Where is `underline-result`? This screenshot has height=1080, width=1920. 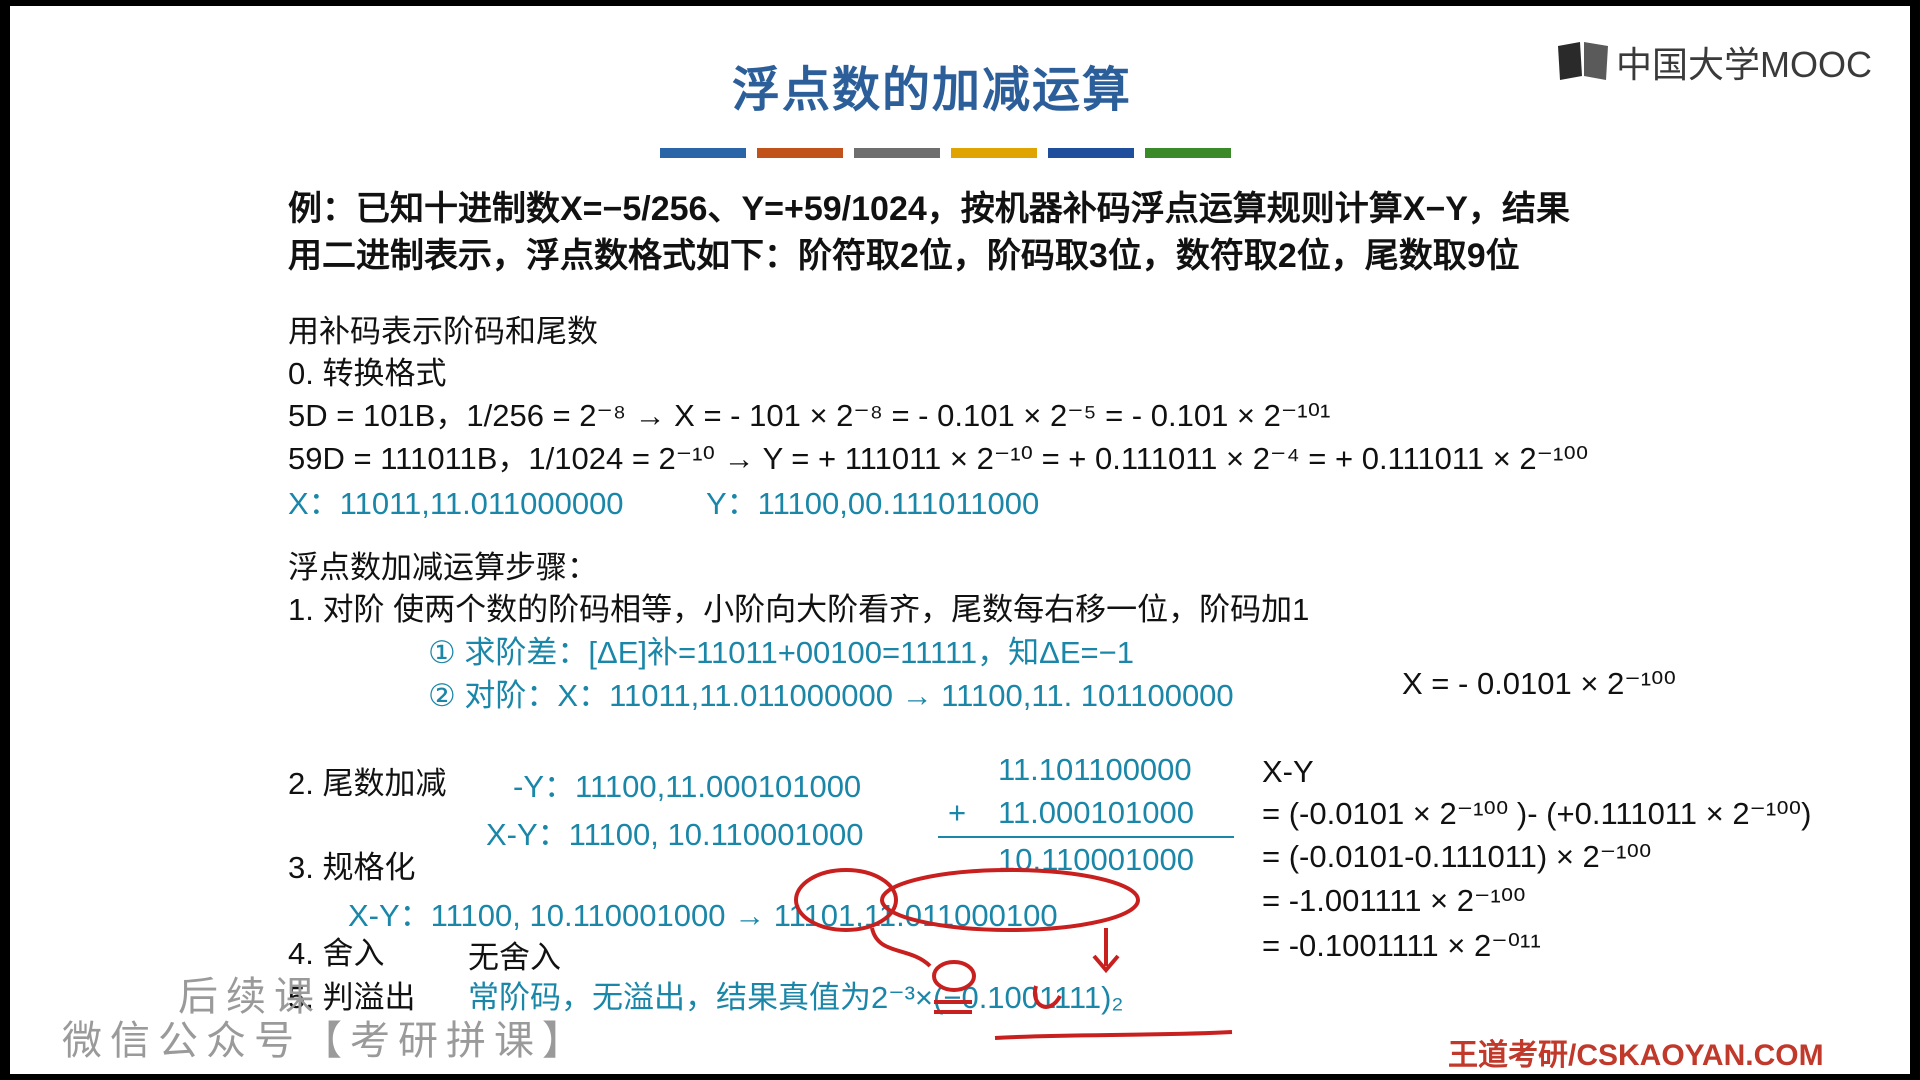
underline-result is located at coordinates (1113, 1035).